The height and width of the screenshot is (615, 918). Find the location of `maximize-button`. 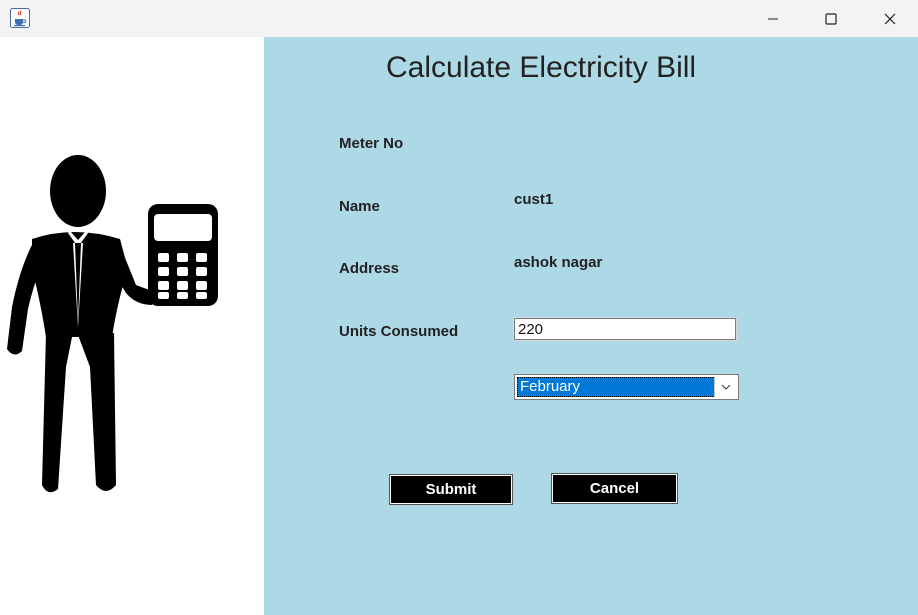

maximize-button is located at coordinates (831, 18).